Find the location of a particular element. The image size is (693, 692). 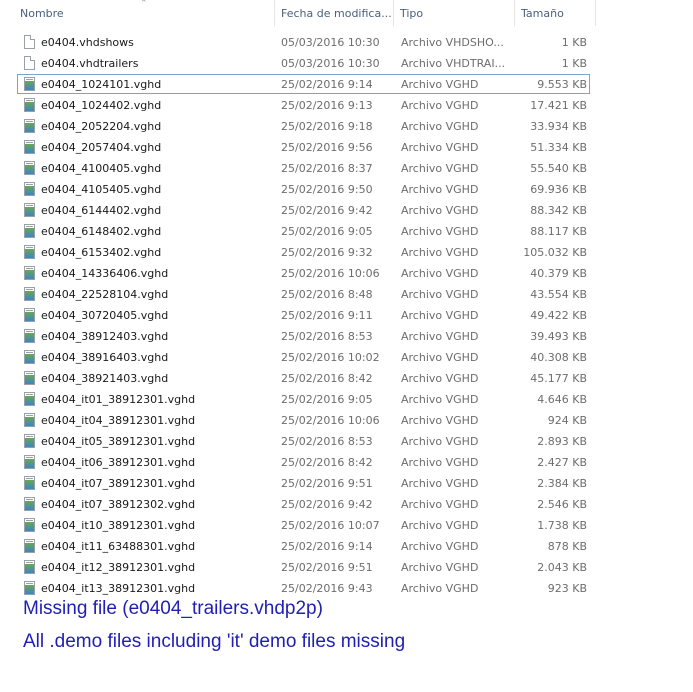

file-name: e0404_it13_38912301.vghd is located at coordinates (118, 588).